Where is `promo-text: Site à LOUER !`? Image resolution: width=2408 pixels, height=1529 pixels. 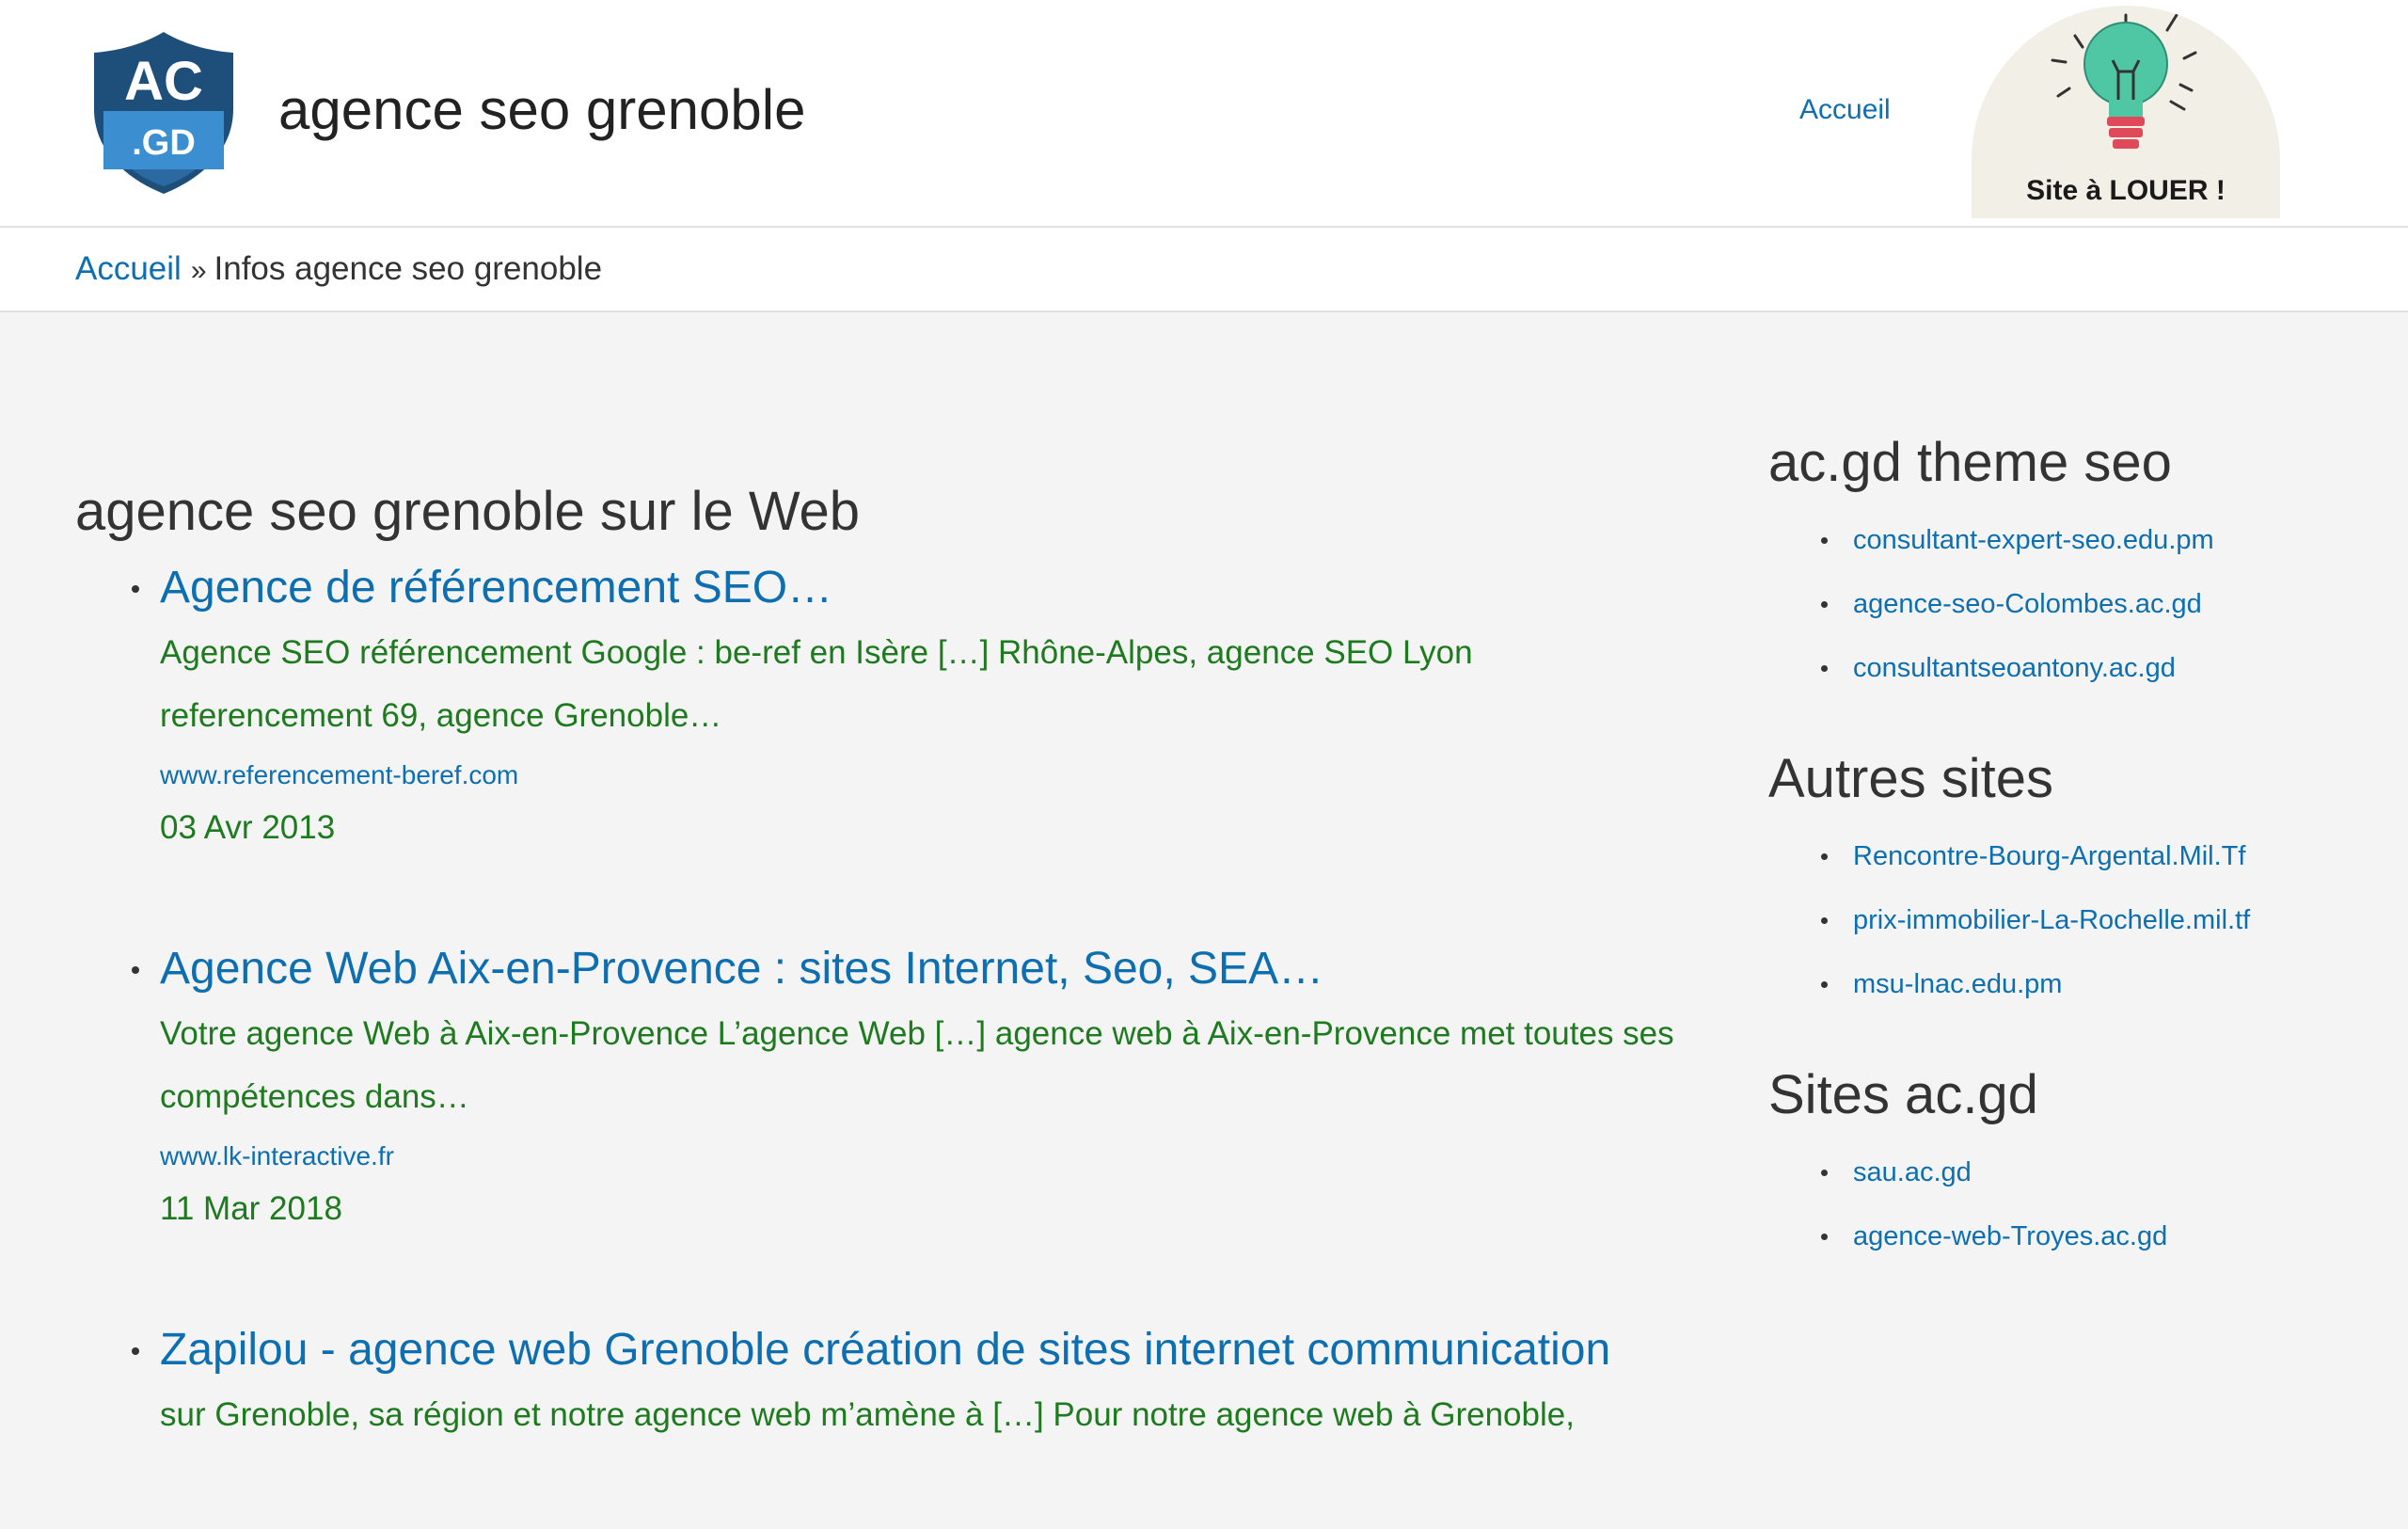 promo-text: Site à LOUER ! is located at coordinates (2126, 190).